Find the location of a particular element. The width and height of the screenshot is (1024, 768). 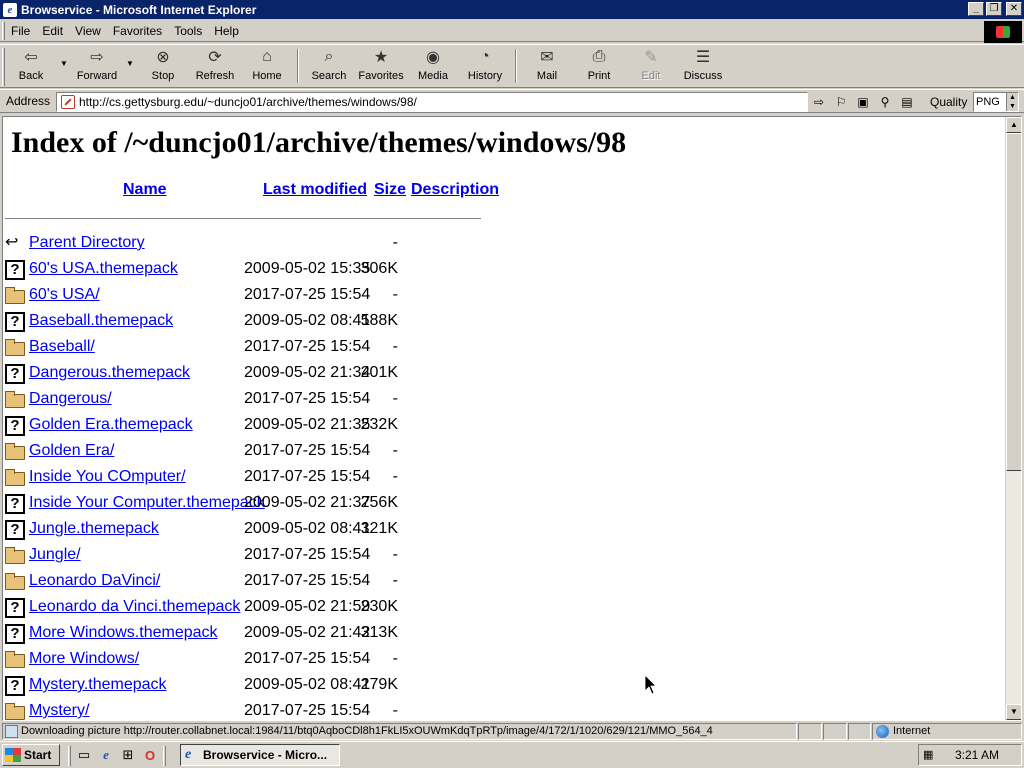

close-button: ✕ is located at coordinates (1014, 9).